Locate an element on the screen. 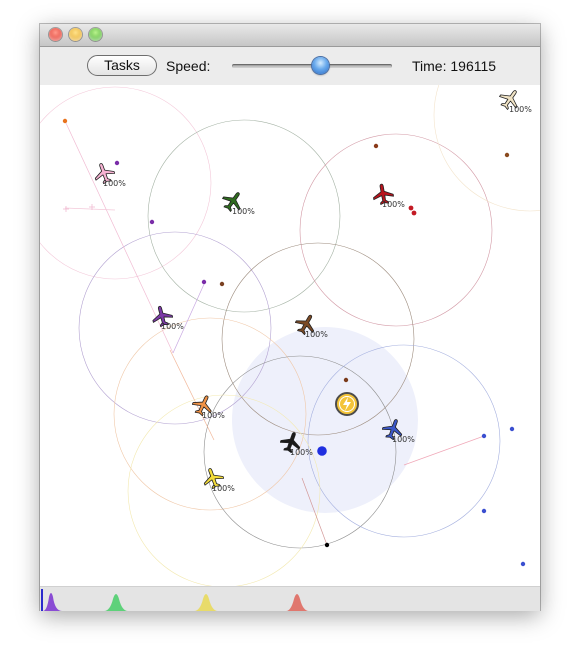  histogram-cursor is located at coordinates (42, 600).